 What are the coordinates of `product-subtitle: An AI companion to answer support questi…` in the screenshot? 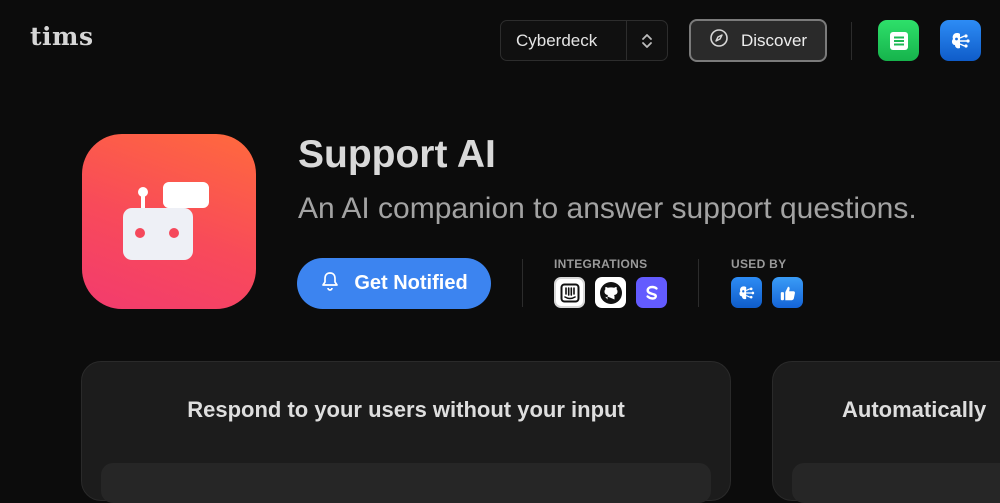 It's located at (607, 208).